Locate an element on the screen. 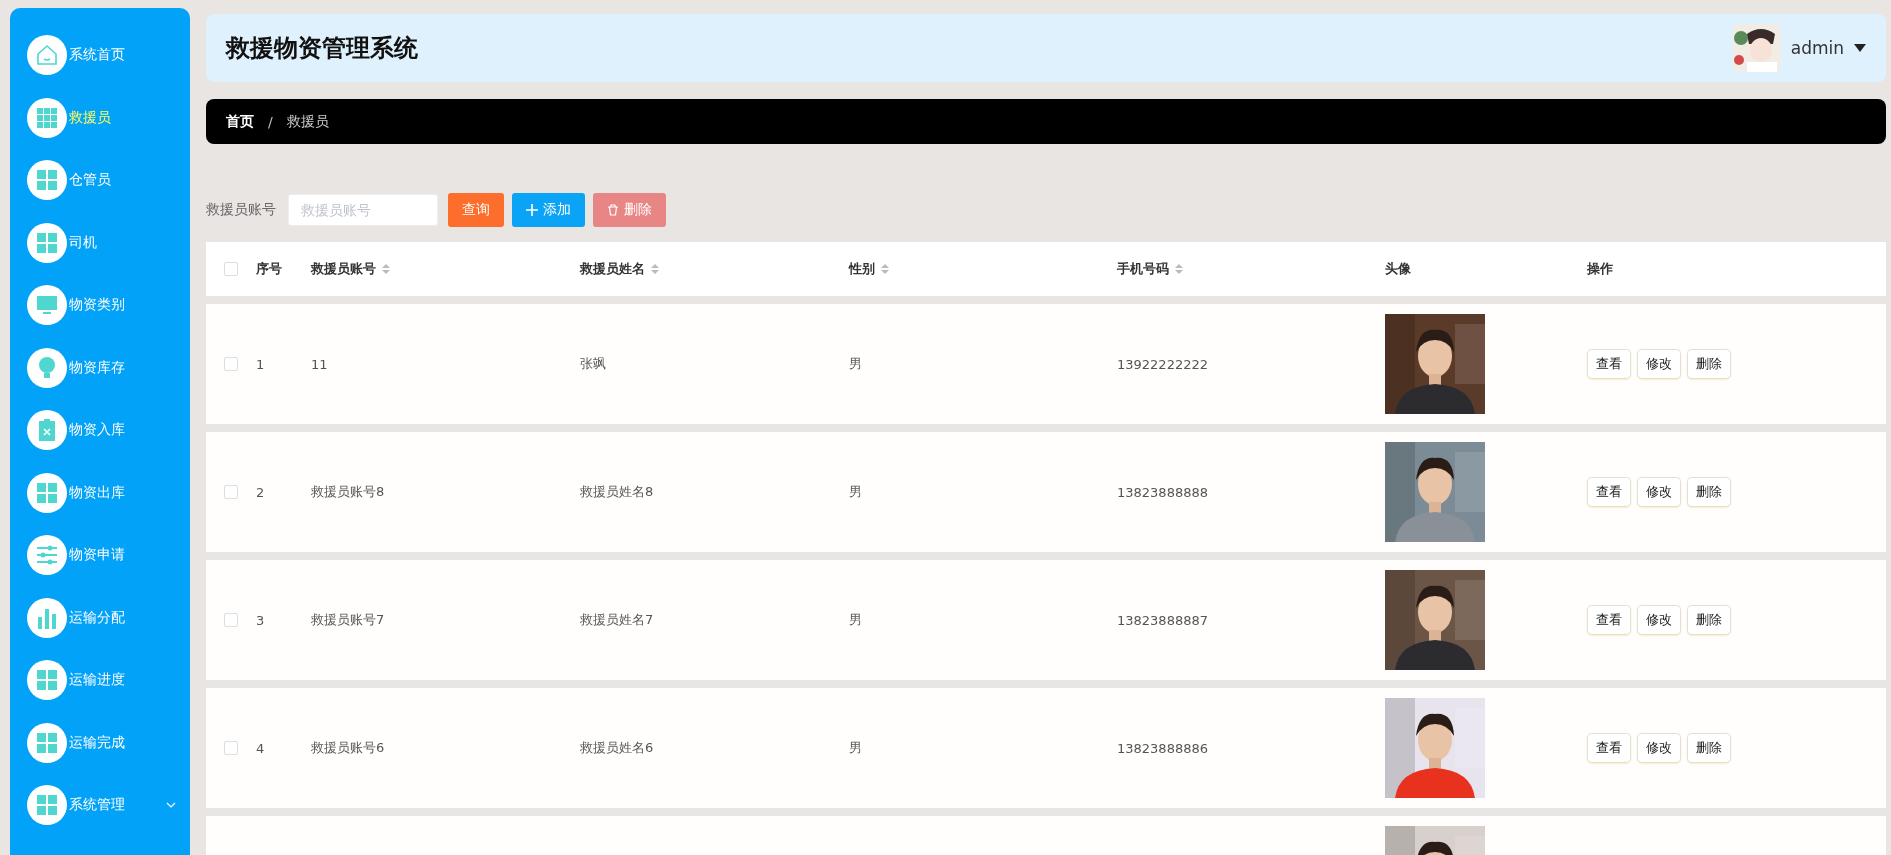  table-cell: 11 is located at coordinates (319, 364).